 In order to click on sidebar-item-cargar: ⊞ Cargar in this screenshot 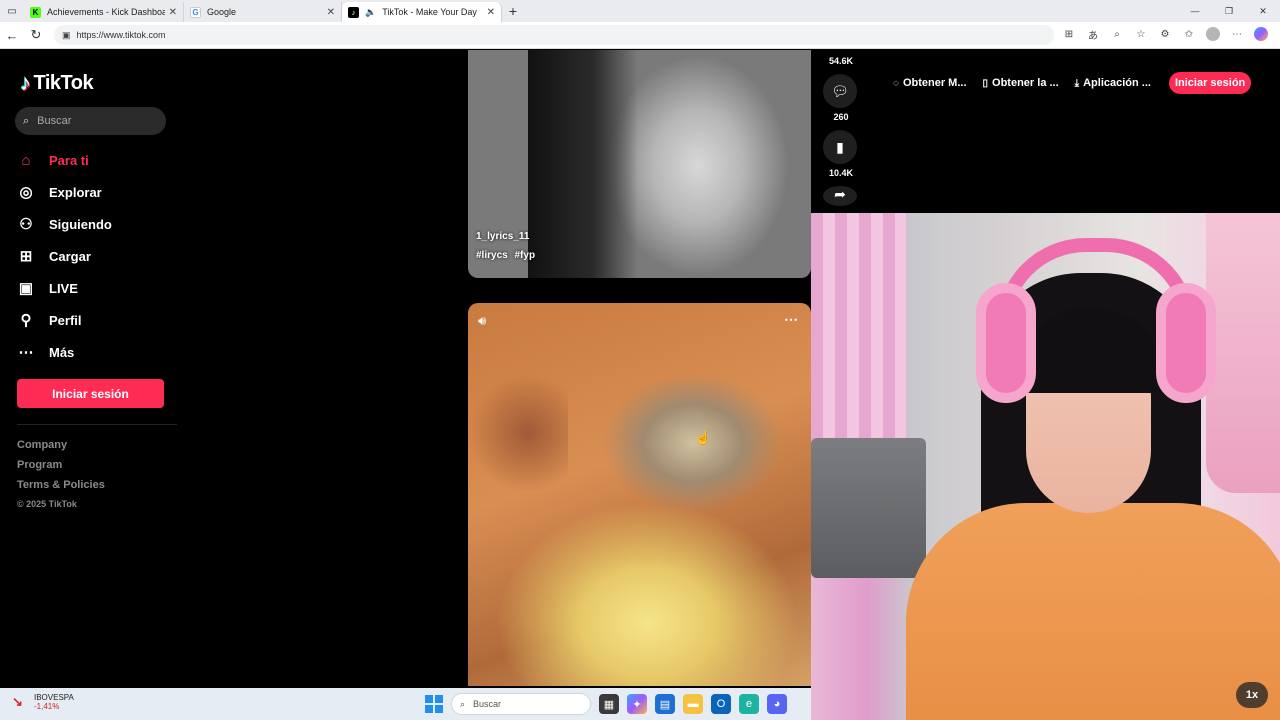, I will do `click(97, 256)`.